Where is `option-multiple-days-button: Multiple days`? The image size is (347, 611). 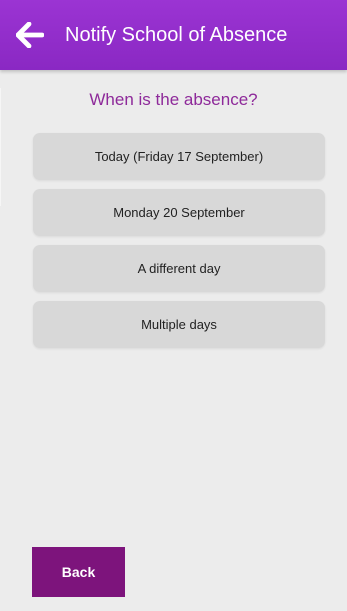
option-multiple-days-button: Multiple days is located at coordinates (179, 324).